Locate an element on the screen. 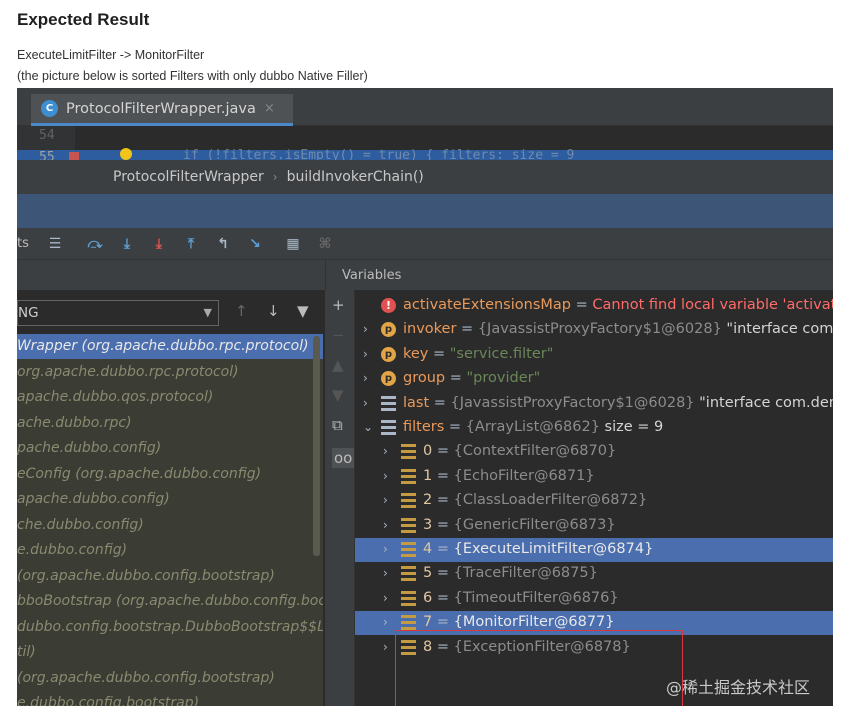 Image resolution: width=848 pixels, height=716 pixels. variable-name: key is located at coordinates (416, 353).